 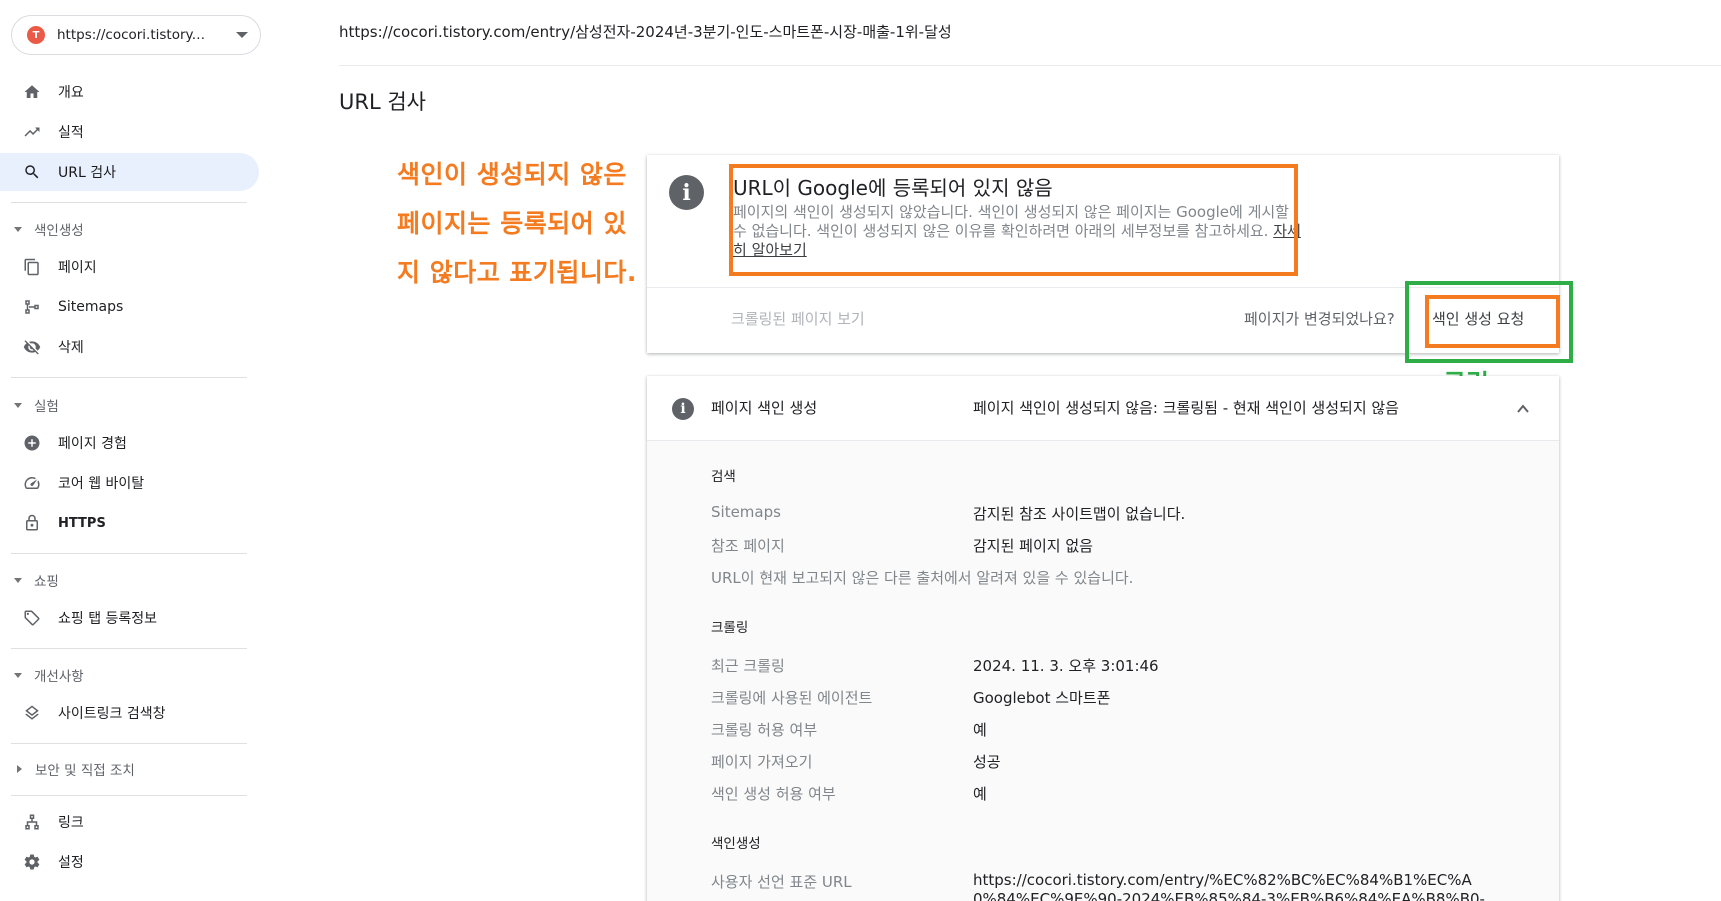 I want to click on section-enhancements: 개선사항, so click(x=49, y=675).